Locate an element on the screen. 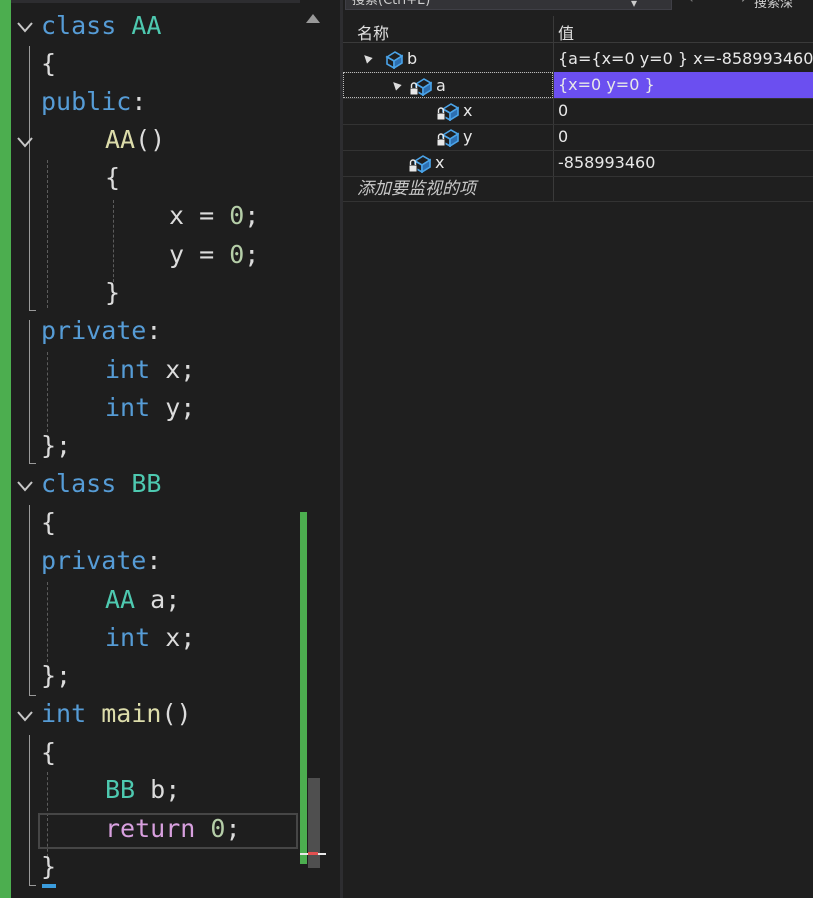 This screenshot has width=813, height=898. code-line: y = 0; is located at coordinates (214, 255).